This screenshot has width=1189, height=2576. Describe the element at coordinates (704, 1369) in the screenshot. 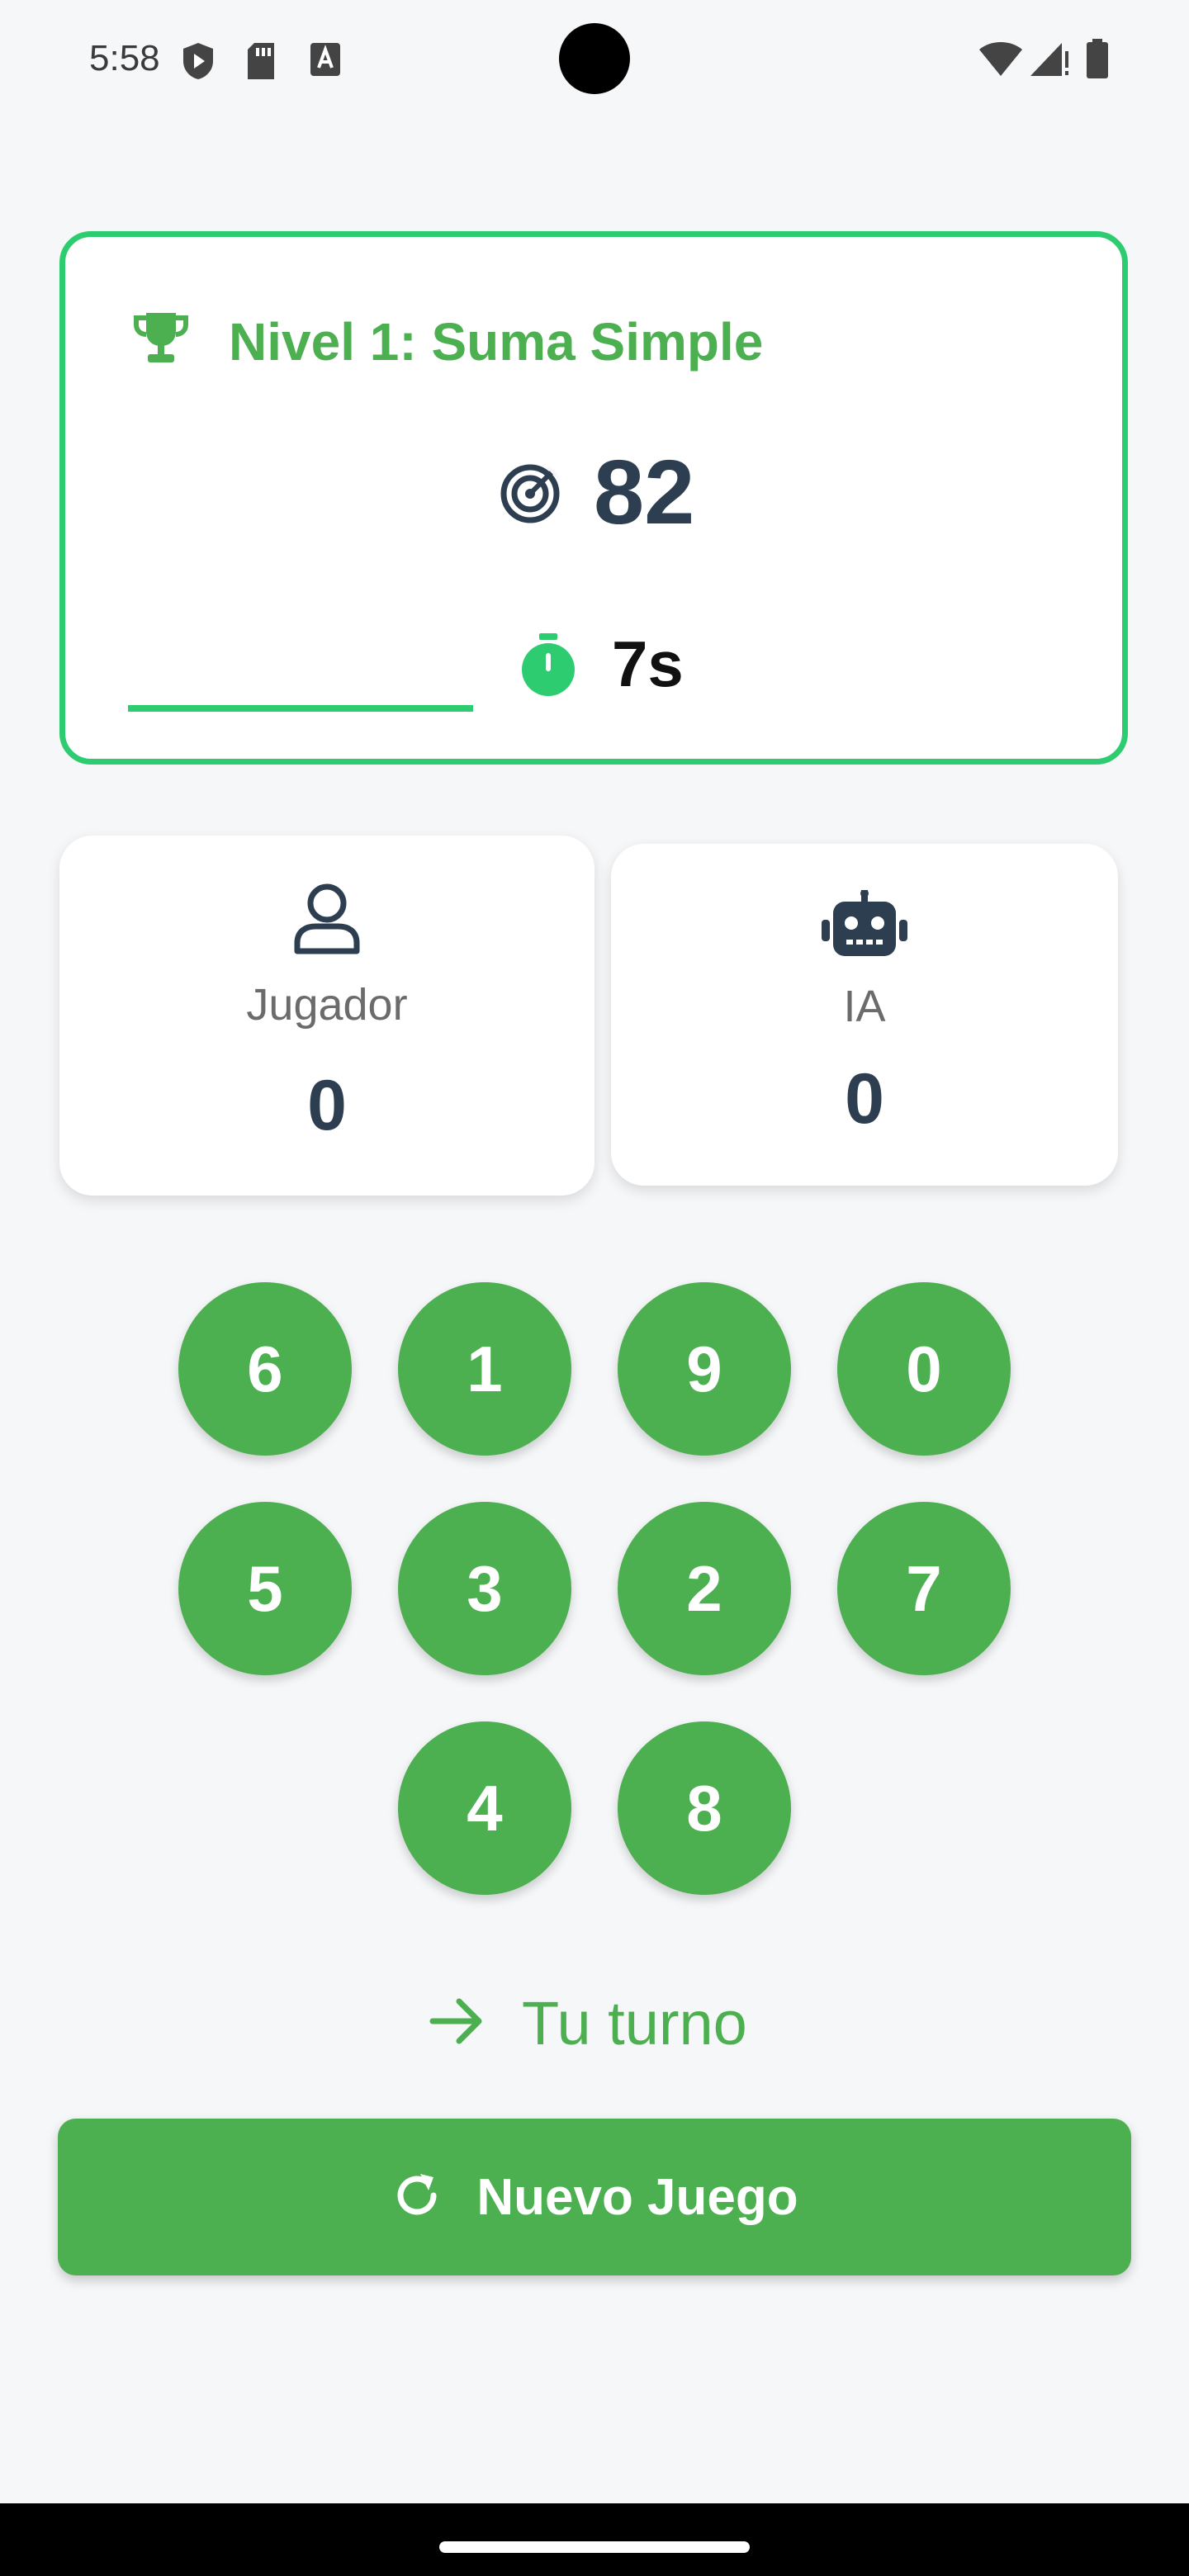

I see `number-button: 9` at that location.